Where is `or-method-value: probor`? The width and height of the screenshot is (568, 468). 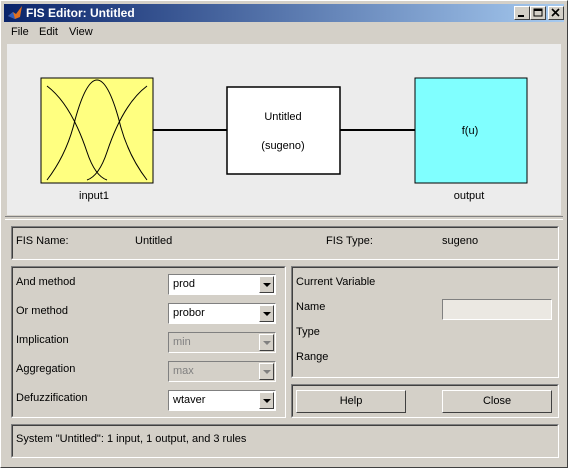
or-method-value: probor is located at coordinates (189, 313).